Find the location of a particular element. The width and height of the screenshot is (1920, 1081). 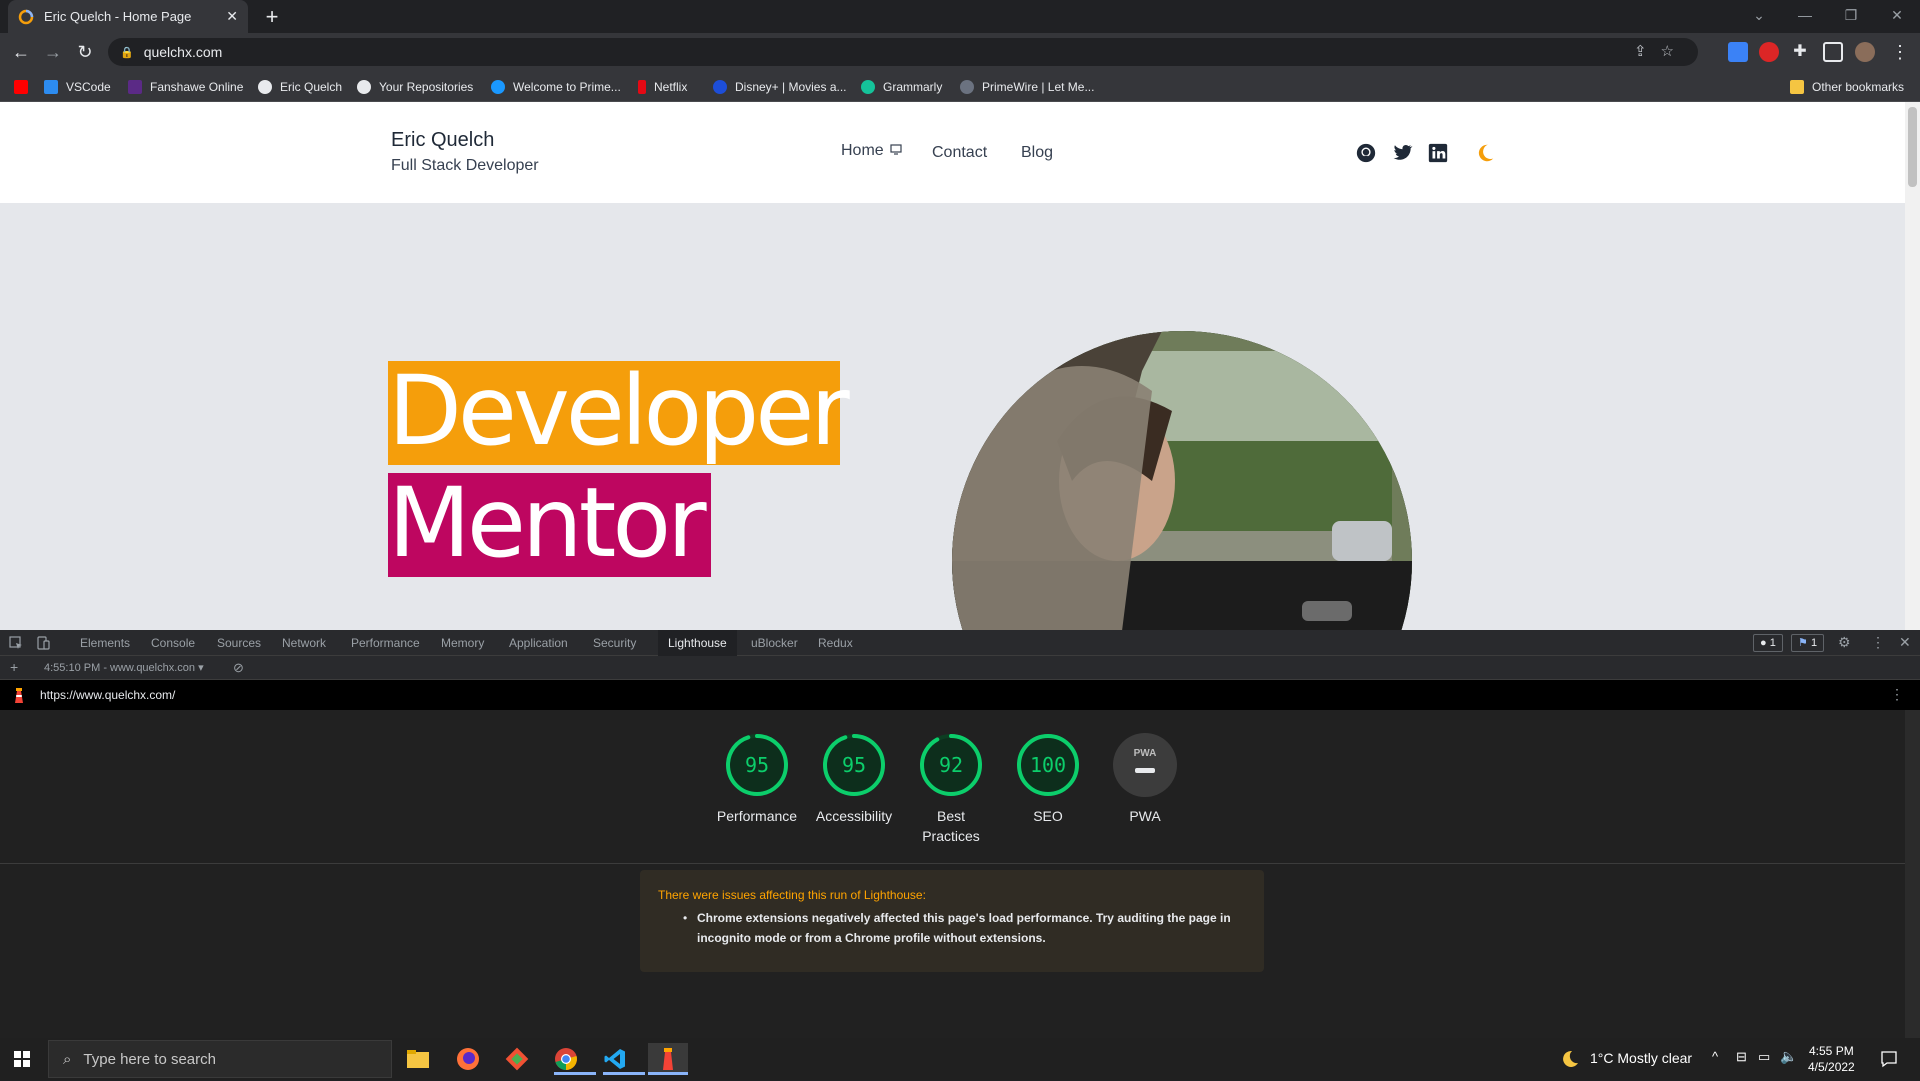

devtools-menu-icon: ⋮ is located at coordinates (1878, 642).